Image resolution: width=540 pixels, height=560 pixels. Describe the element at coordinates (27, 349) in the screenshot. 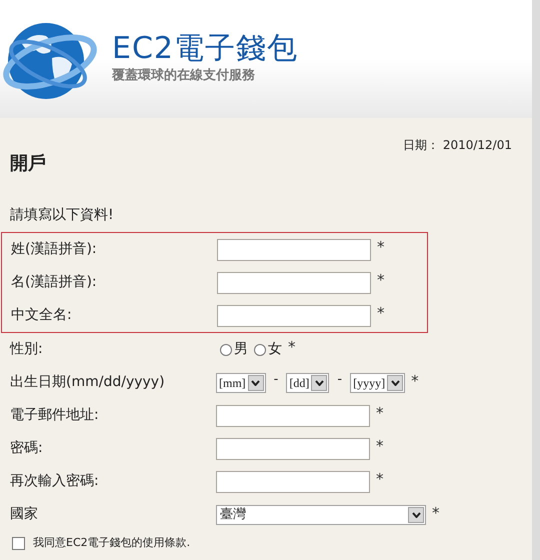

I see `field-label: 性別:` at that location.